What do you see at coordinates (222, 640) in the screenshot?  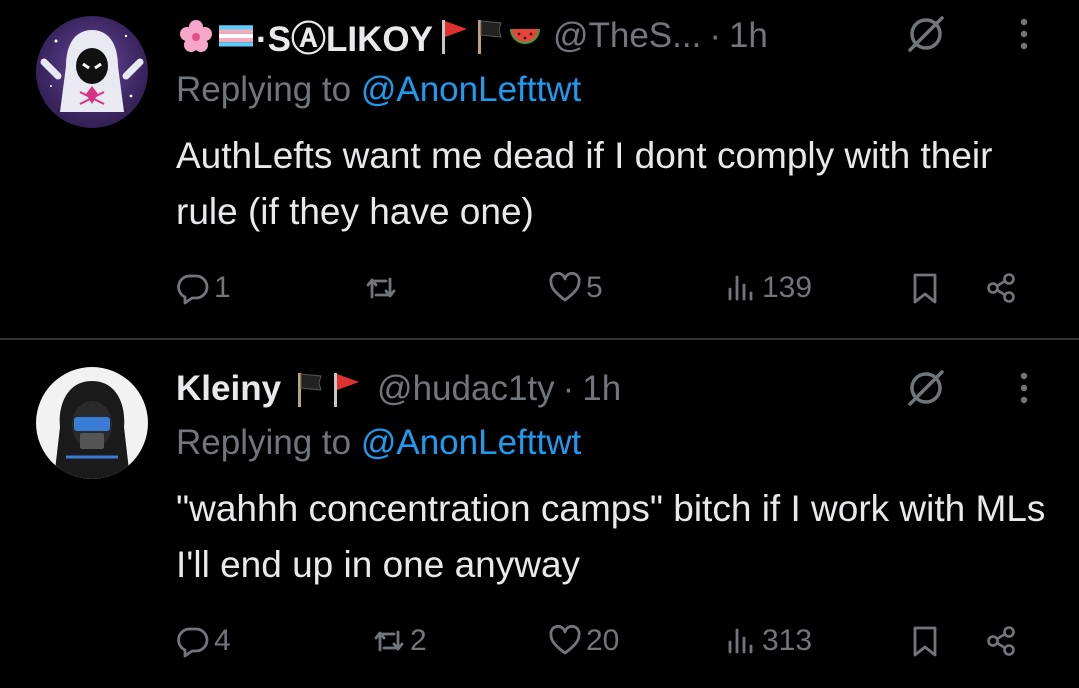 I see `reply-count: 4` at bounding box center [222, 640].